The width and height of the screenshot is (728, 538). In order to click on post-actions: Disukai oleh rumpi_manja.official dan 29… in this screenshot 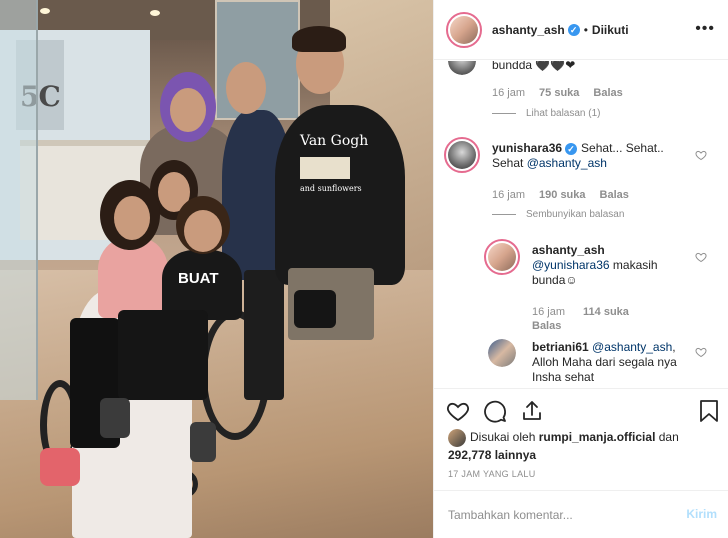, I will do `click(581, 438)`.